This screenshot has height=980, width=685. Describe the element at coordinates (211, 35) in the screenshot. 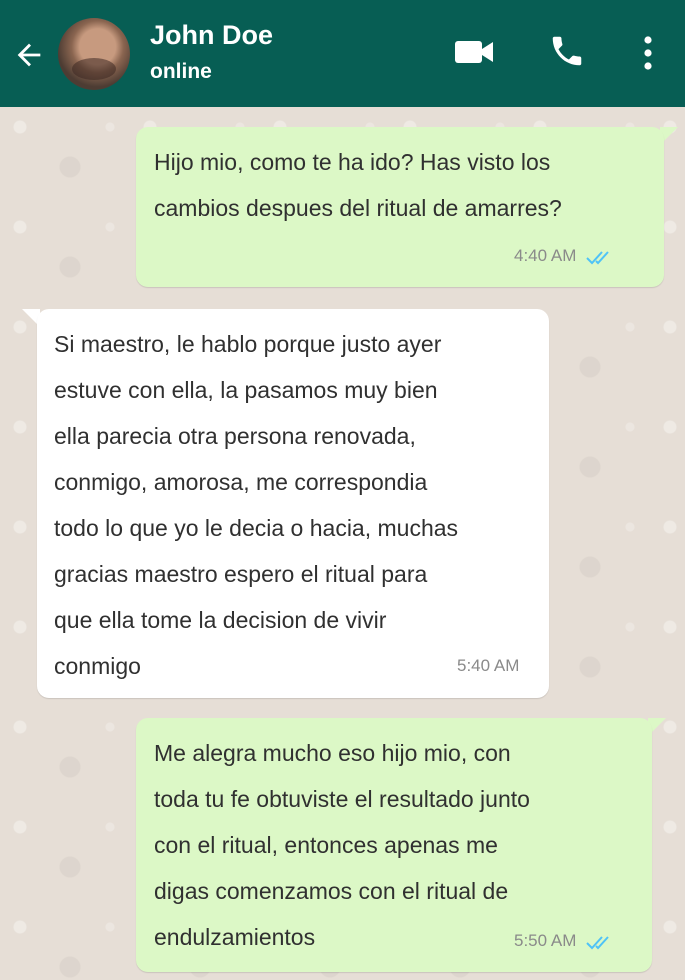

I see `contact-name: John Doe` at that location.